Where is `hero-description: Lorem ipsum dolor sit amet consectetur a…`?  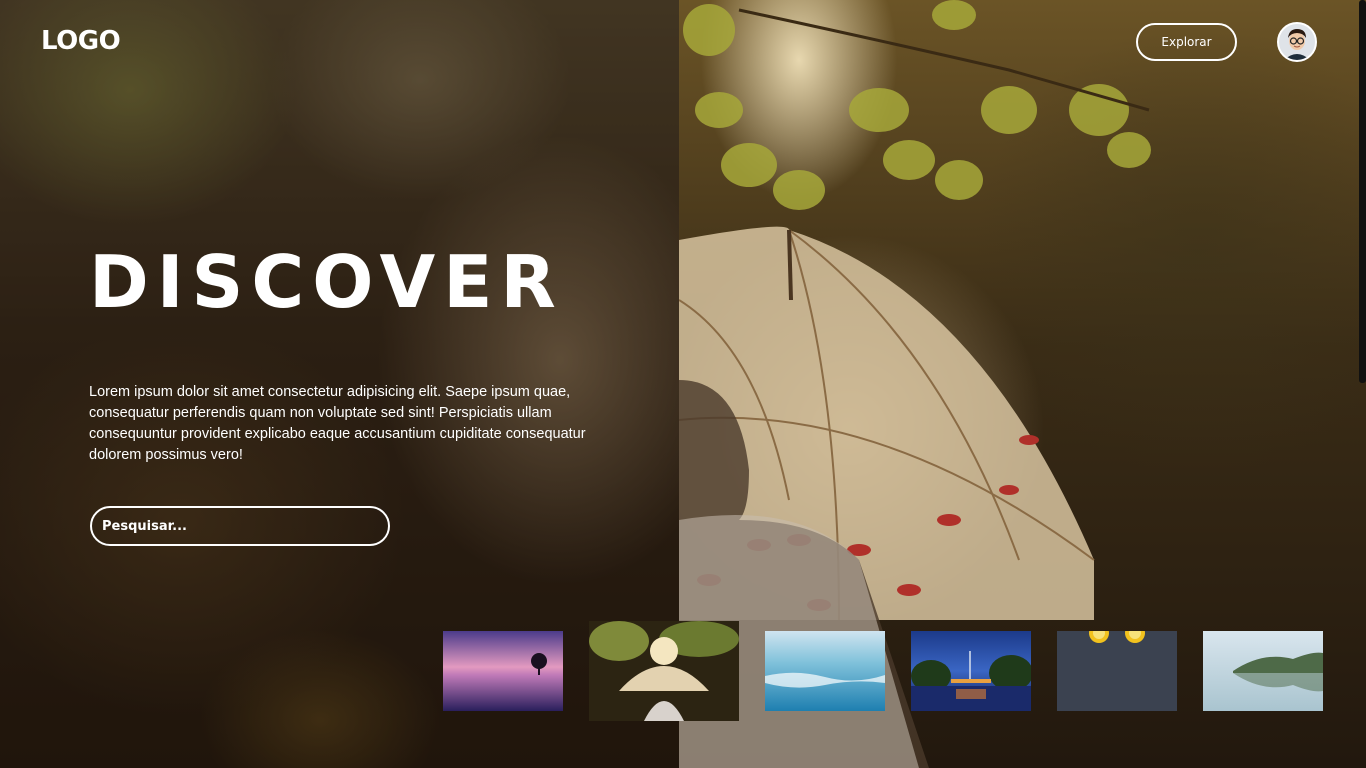
hero-description: Lorem ipsum dolor sit amet consectetur a… is located at coordinates (337, 423).